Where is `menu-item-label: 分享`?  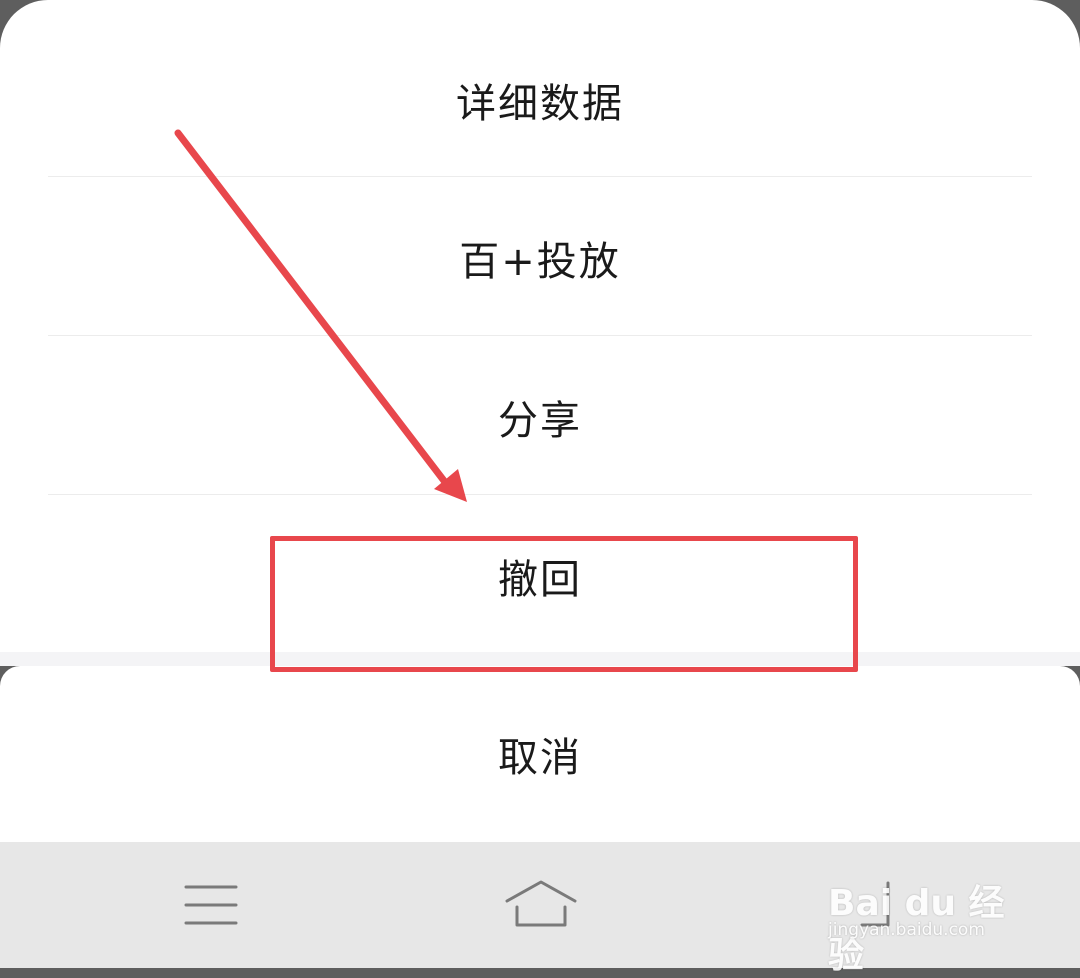 menu-item-label: 分享 is located at coordinates (540, 420).